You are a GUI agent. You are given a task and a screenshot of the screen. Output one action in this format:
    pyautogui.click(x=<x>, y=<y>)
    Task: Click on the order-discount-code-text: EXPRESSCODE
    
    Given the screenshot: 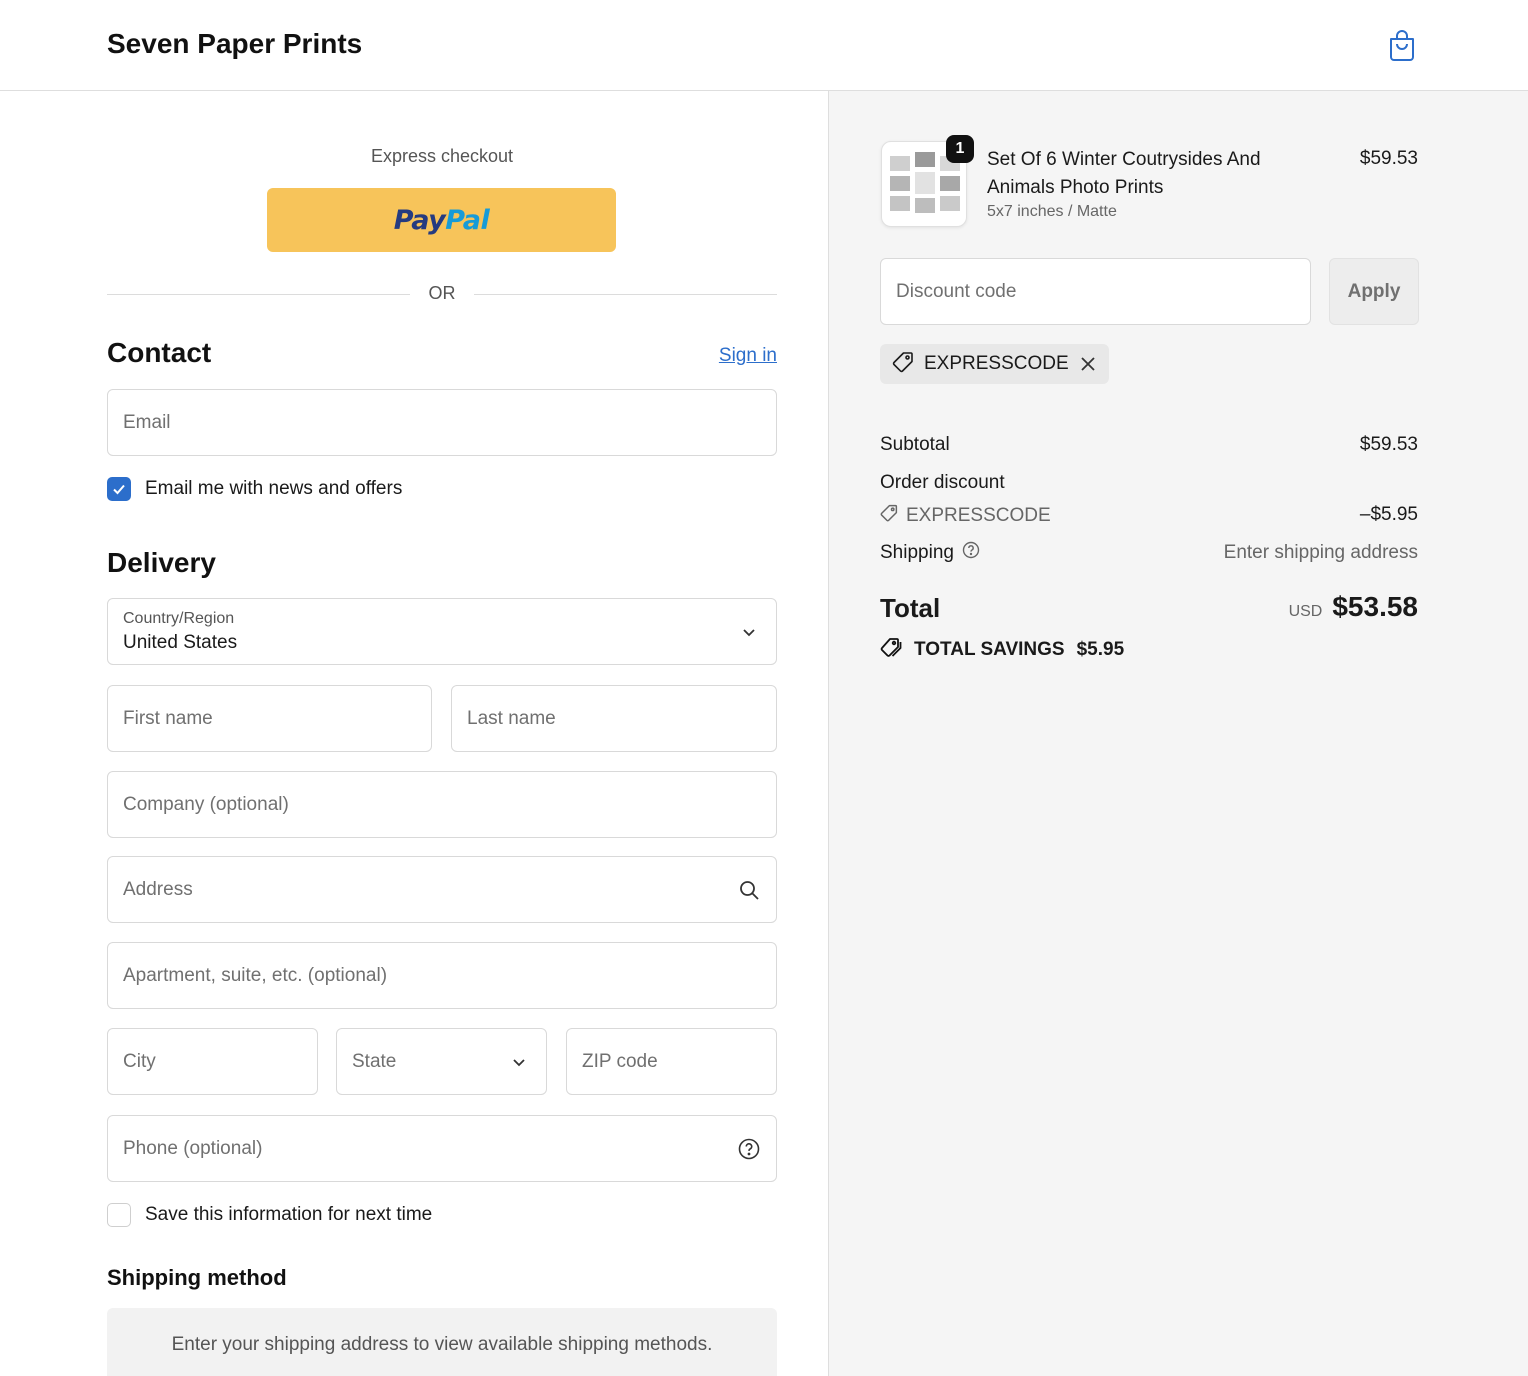 What is the action you would take?
    pyautogui.click(x=978, y=515)
    